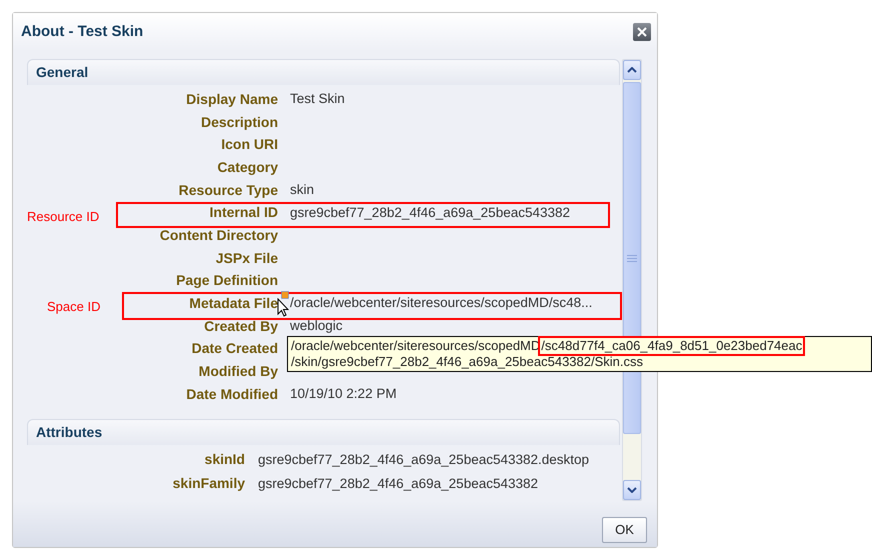 The width and height of the screenshot is (872, 550). Describe the element at coordinates (467, 362) in the screenshot. I see `tooltip-text: /skin/gsre9cbef77_28b2_4f46_a69a_25beac543382/Skin.css` at that location.